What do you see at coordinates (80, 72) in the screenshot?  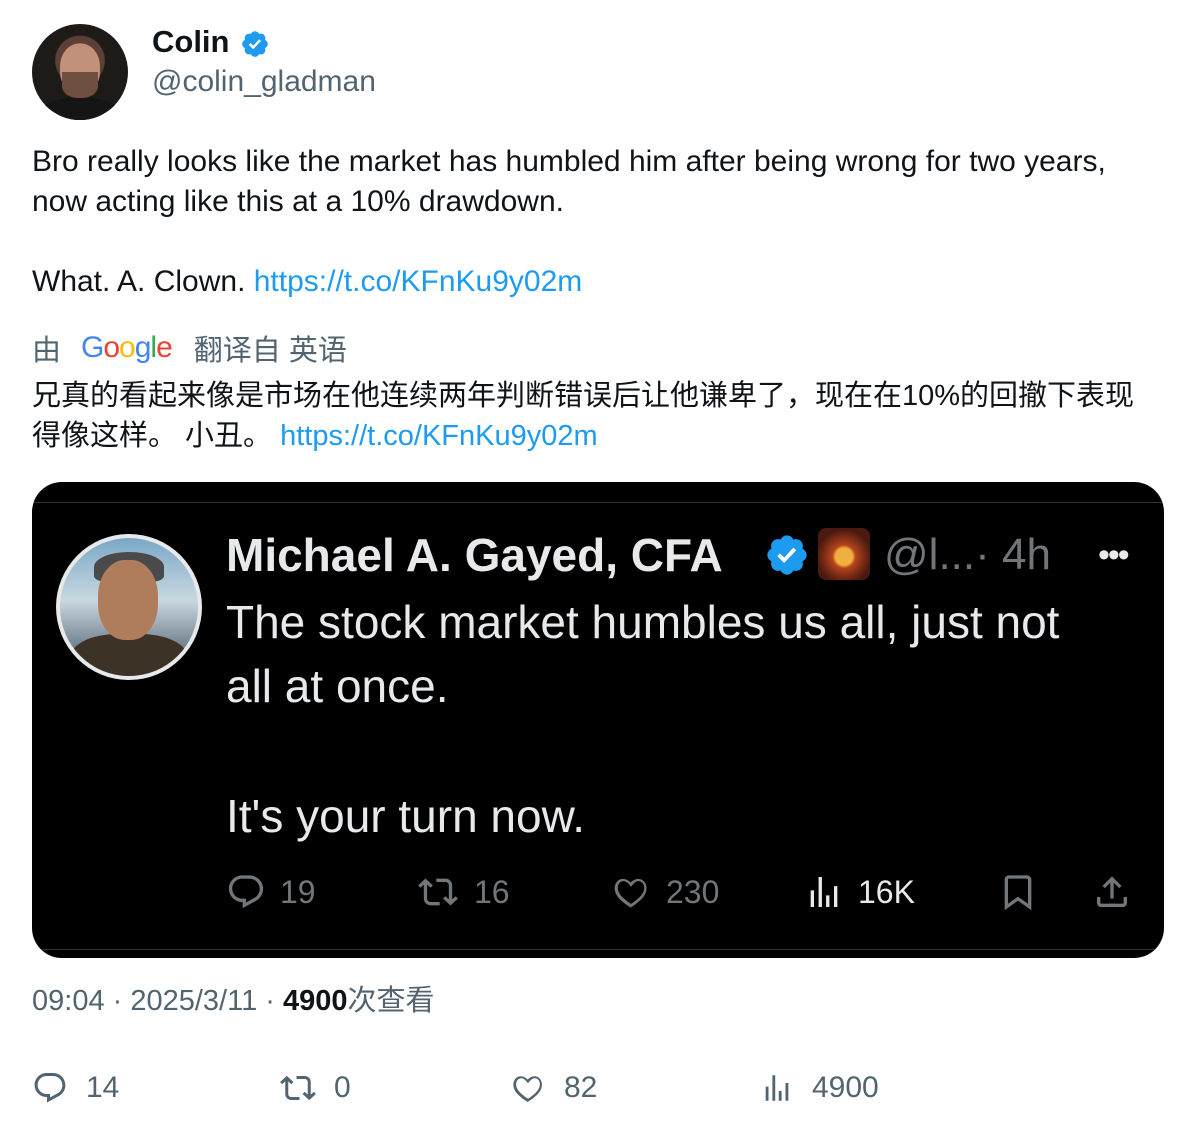 I see `author-avatar` at bounding box center [80, 72].